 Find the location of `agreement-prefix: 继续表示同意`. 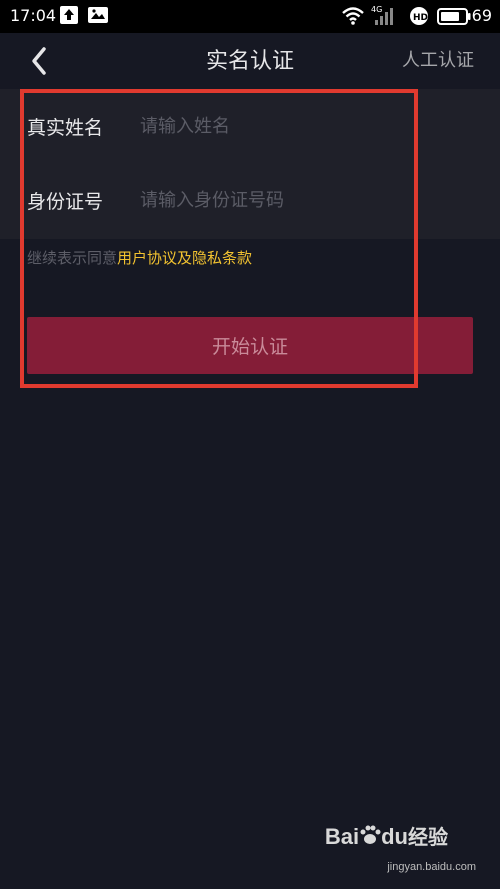

agreement-prefix: 继续表示同意 is located at coordinates (72, 258).